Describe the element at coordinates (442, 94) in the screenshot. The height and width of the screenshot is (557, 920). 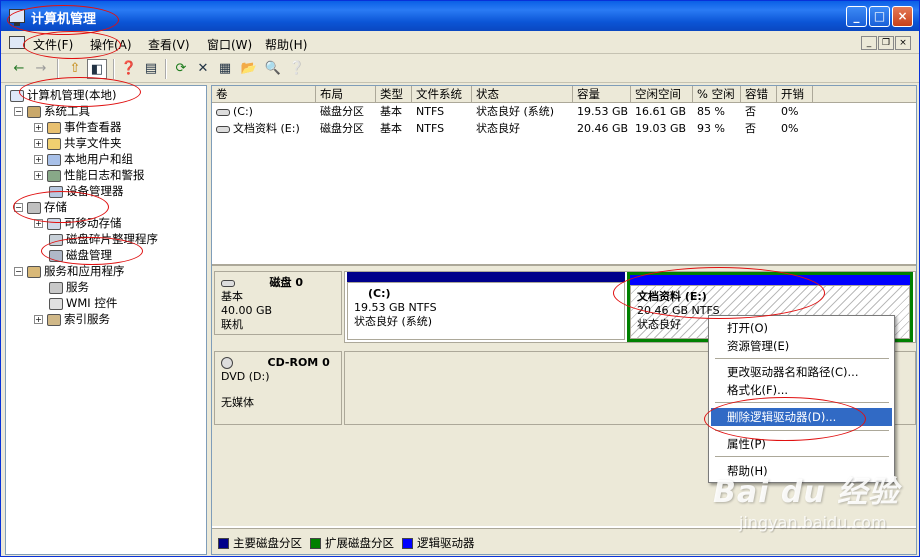
I see `col-filesystem: 文件系统` at that location.